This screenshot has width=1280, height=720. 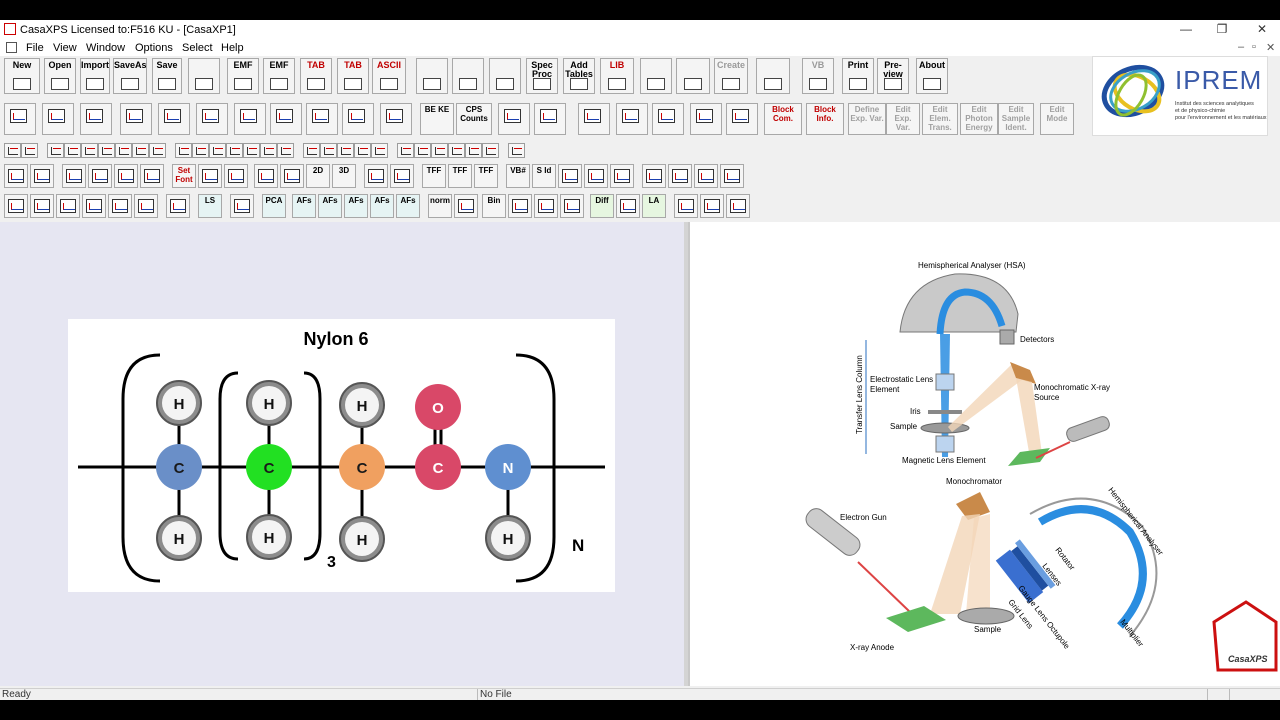 What do you see at coordinates (940, 119) in the screenshot?
I see `edit-elem-trans-button: Edit Elem. Trans.` at bounding box center [940, 119].